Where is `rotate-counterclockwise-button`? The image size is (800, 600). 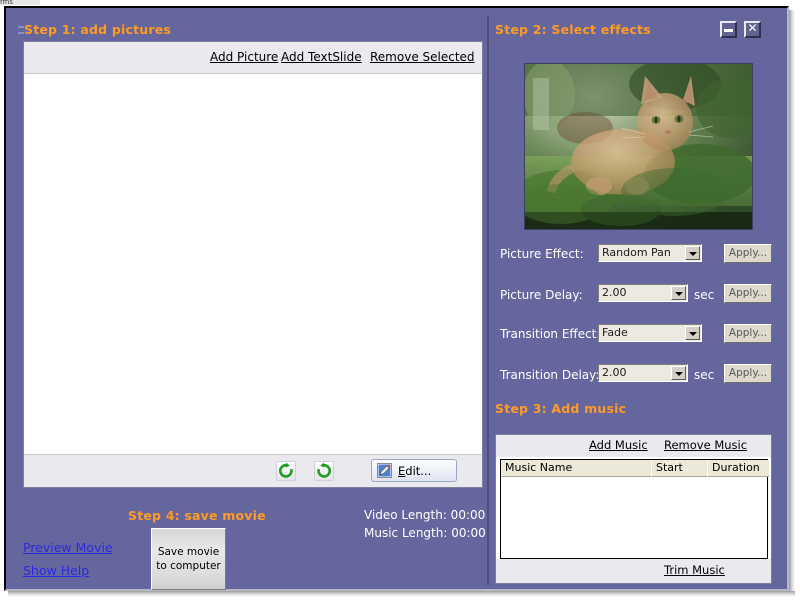
rotate-counterclockwise-button is located at coordinates (324, 471).